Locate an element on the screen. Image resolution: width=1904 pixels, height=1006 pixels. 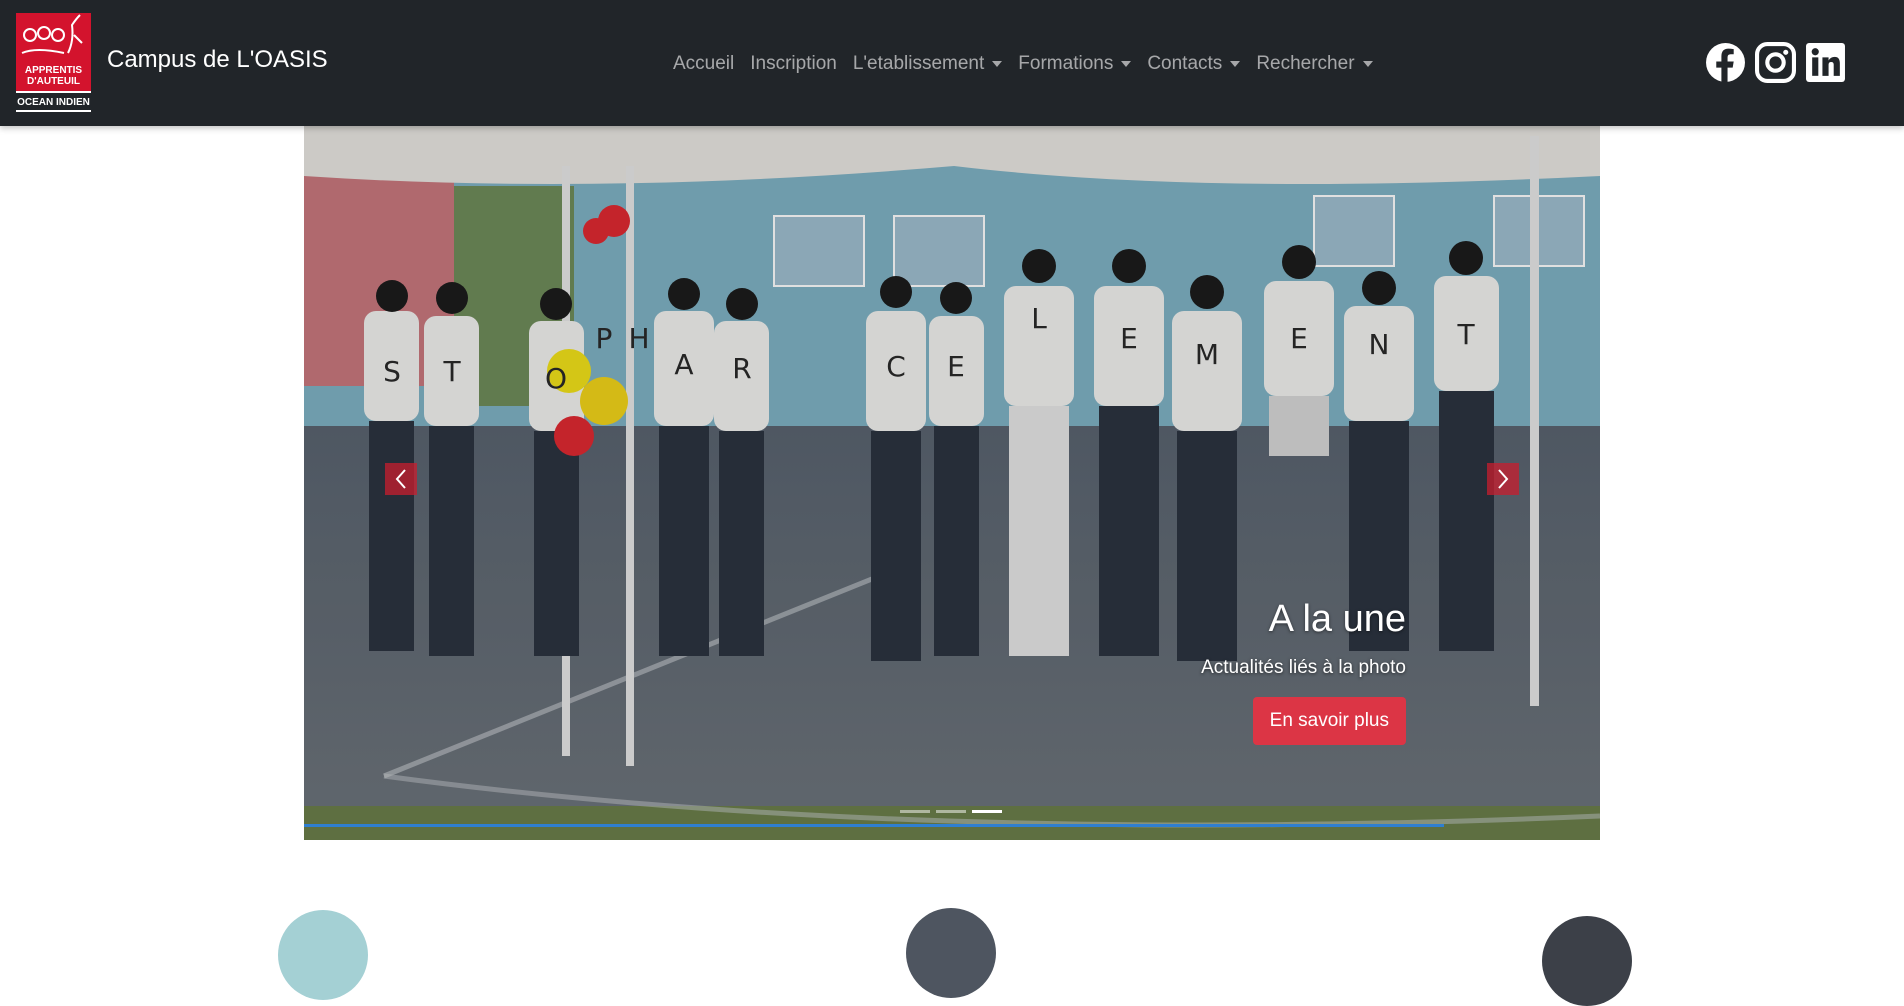
logo-text-line1: APPRENTIS is located at coordinates (53, 70).